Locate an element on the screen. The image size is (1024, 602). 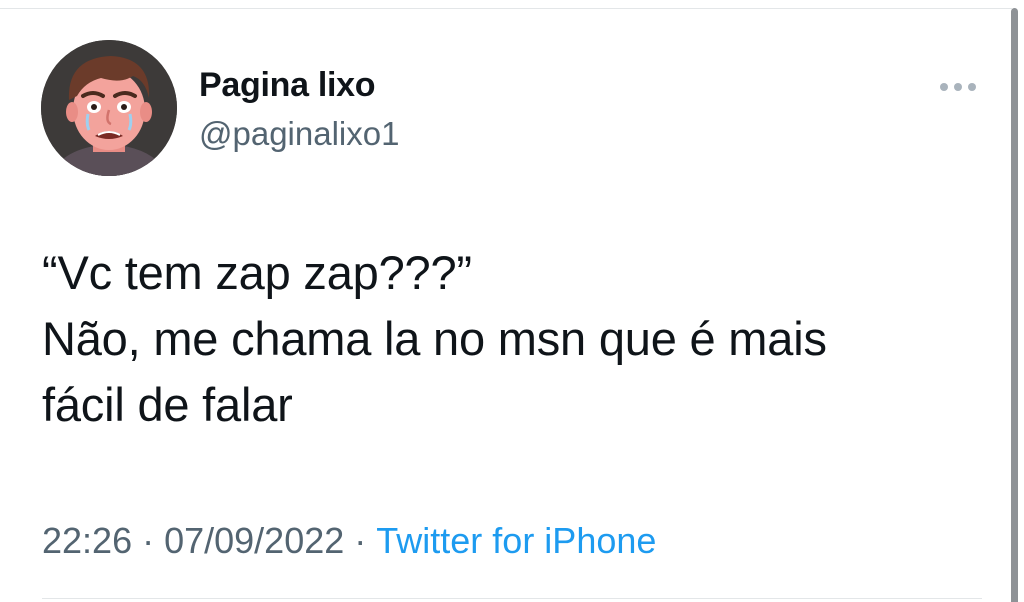
author-avatar is located at coordinates (109, 108).